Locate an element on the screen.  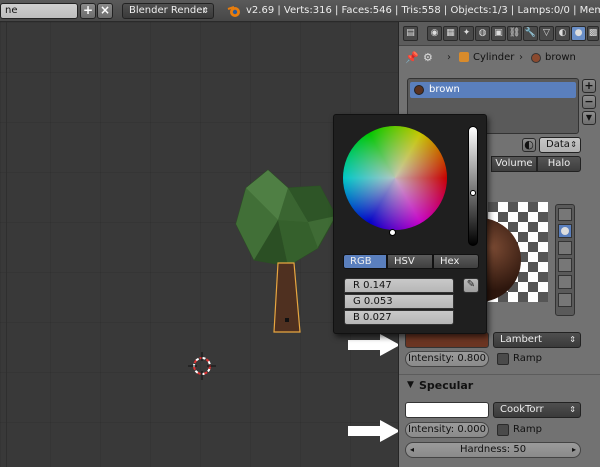
diffuse-shader-dropdown: Lambert ⇕ is located at coordinates (537, 340).